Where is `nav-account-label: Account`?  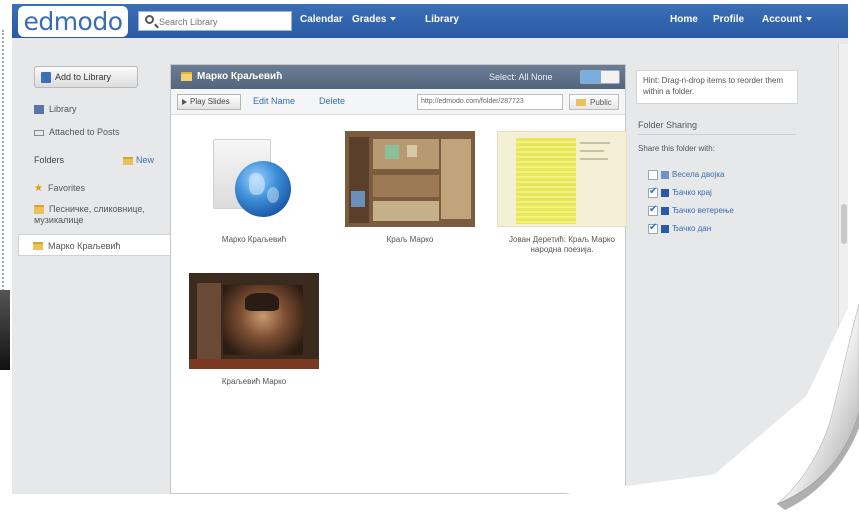
nav-account-label: Account is located at coordinates (782, 19).